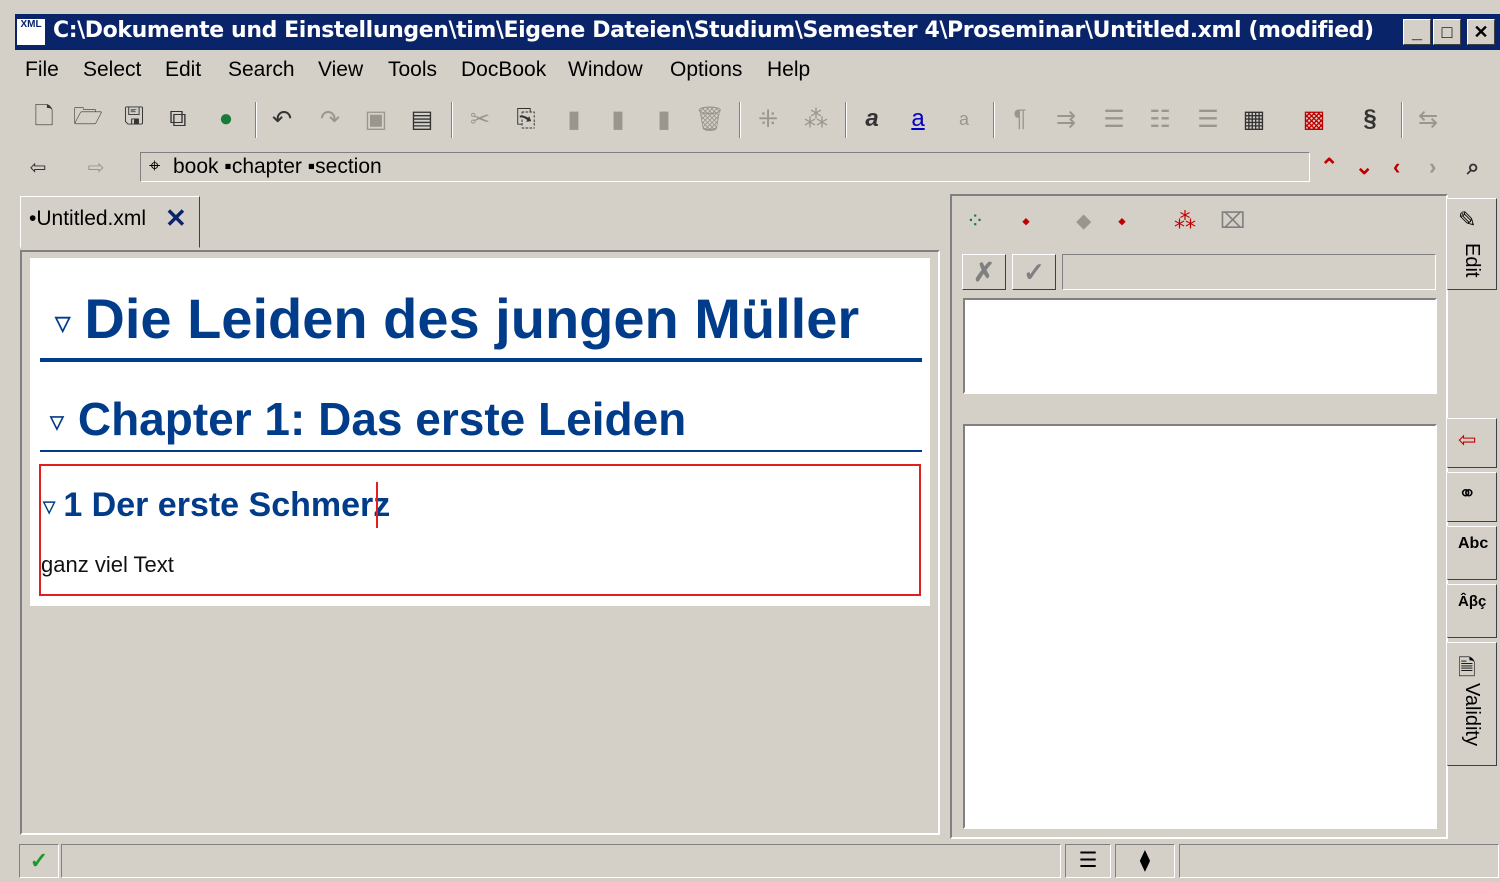 This screenshot has height=882, width=1500. What do you see at coordinates (412, 70) in the screenshot?
I see `menu-tools: Tools` at bounding box center [412, 70].